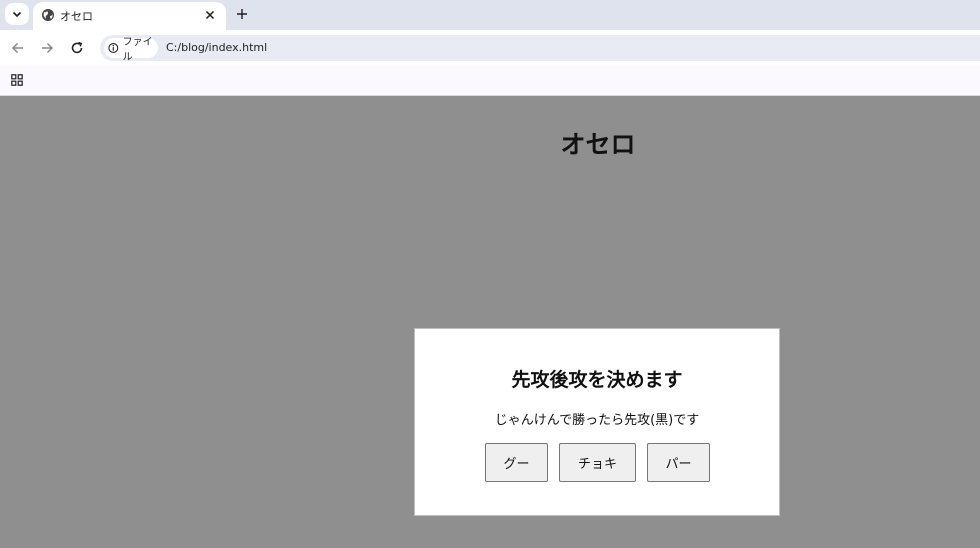 The width and height of the screenshot is (980, 548). I want to click on apps-grid-icon, so click(17, 80).